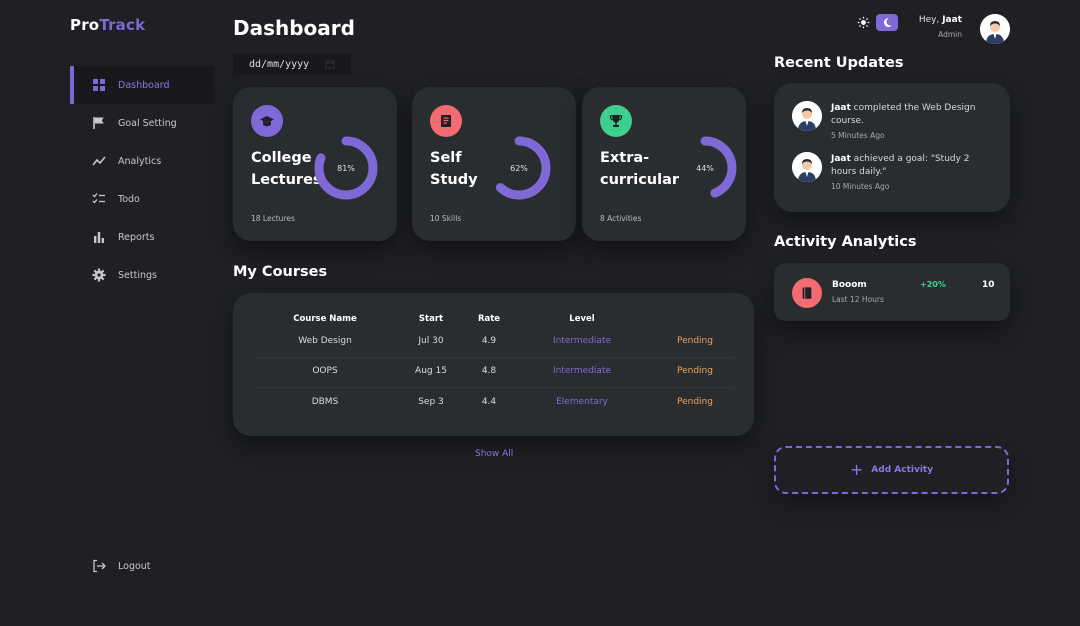  What do you see at coordinates (856, 469) in the screenshot?
I see `plus-icon: +` at bounding box center [856, 469].